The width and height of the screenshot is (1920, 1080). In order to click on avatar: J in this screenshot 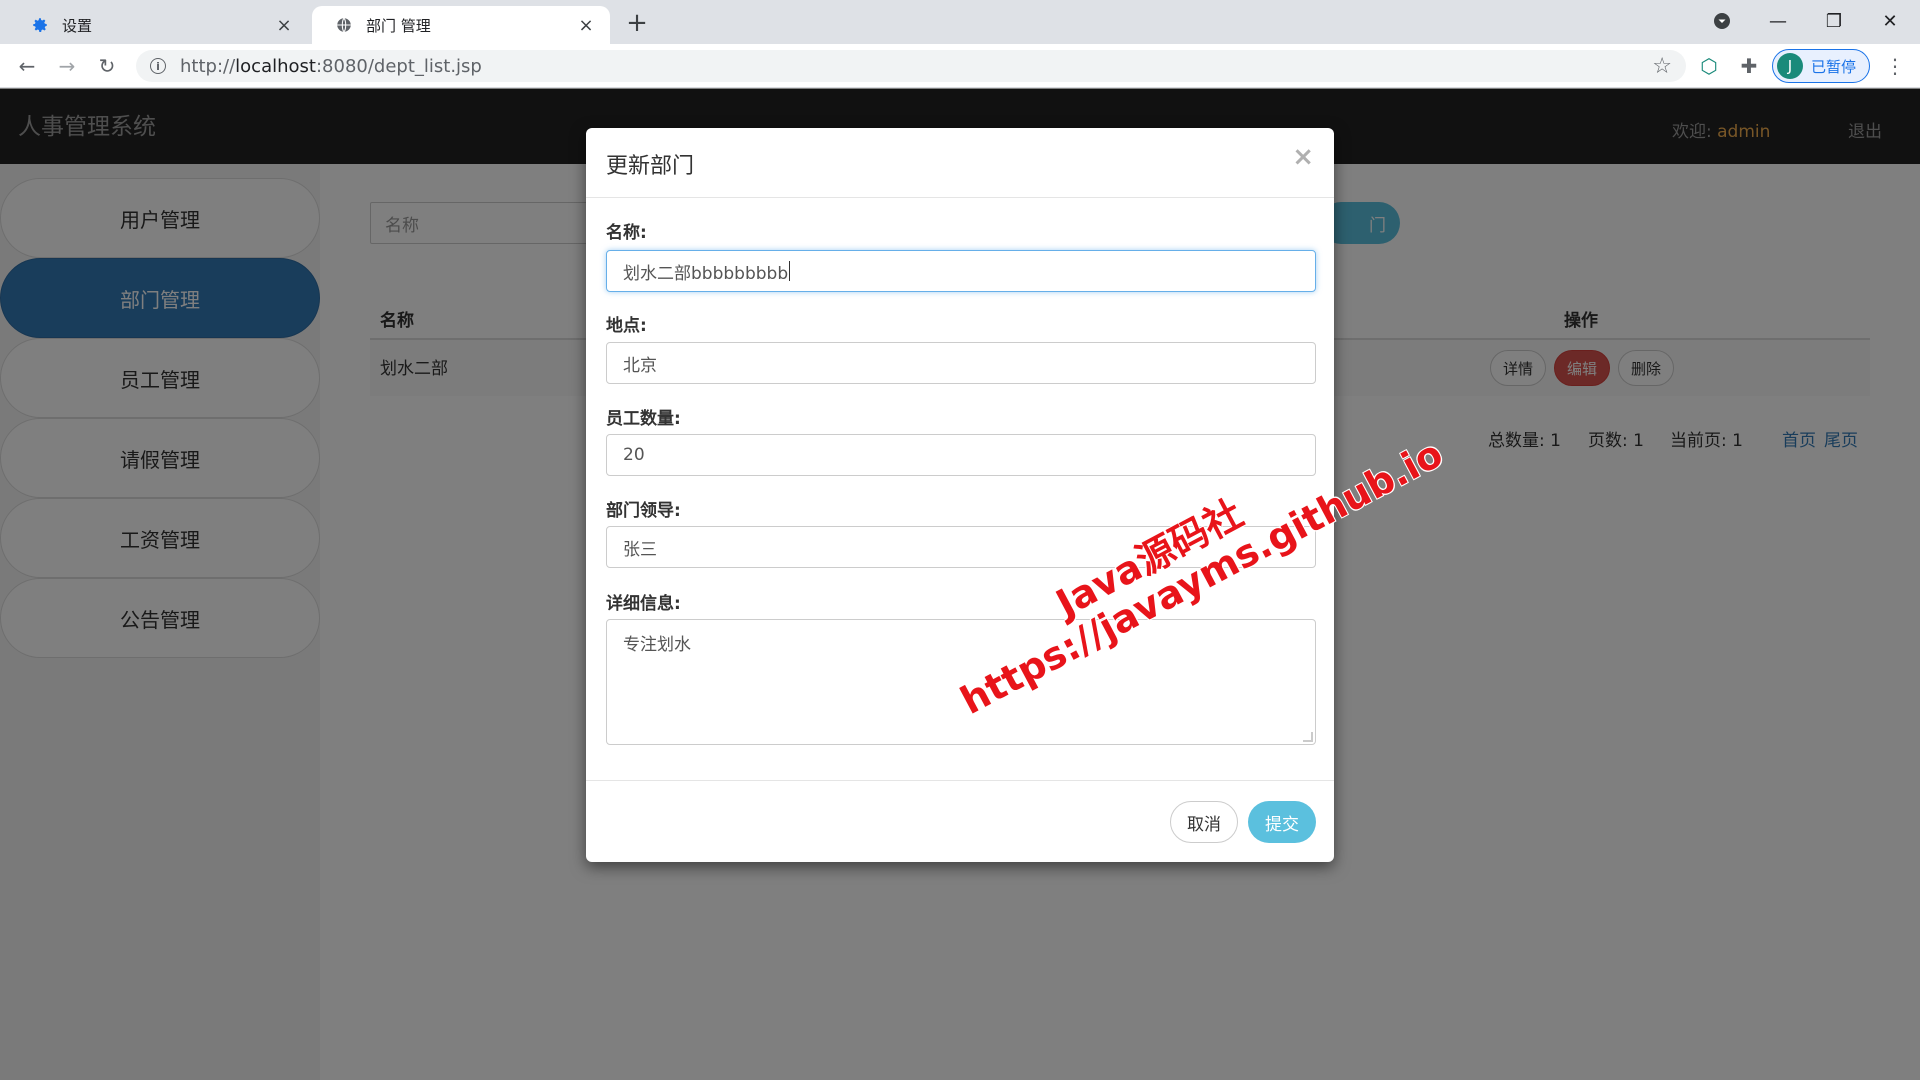, I will do `click(1790, 66)`.